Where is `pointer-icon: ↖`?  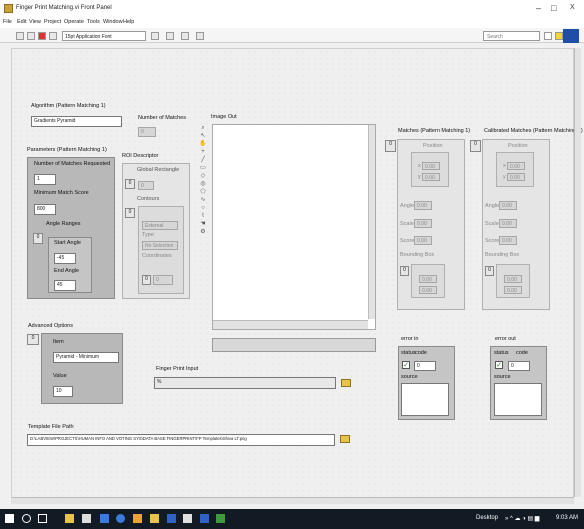 pointer-icon: ↖ is located at coordinates (203, 136).